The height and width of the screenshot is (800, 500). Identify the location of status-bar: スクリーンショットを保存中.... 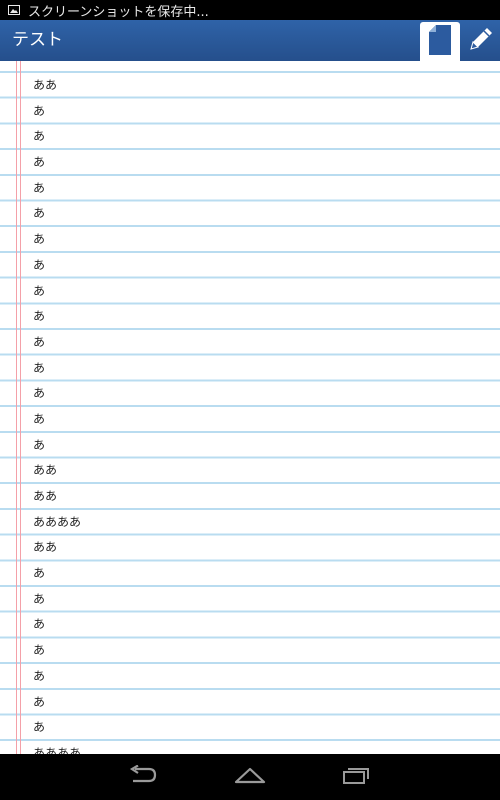
(250, 10).